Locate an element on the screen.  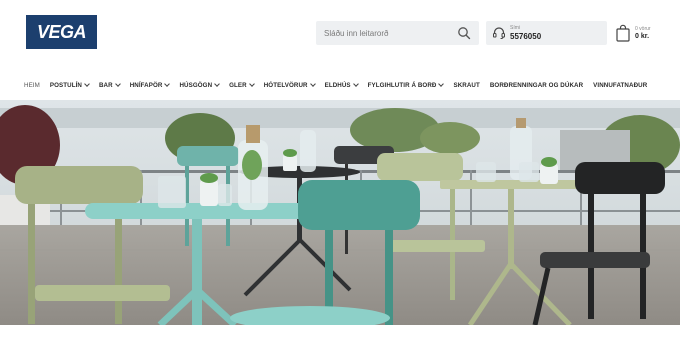
cart-item-count: 0 vörur is located at coordinates (643, 29).